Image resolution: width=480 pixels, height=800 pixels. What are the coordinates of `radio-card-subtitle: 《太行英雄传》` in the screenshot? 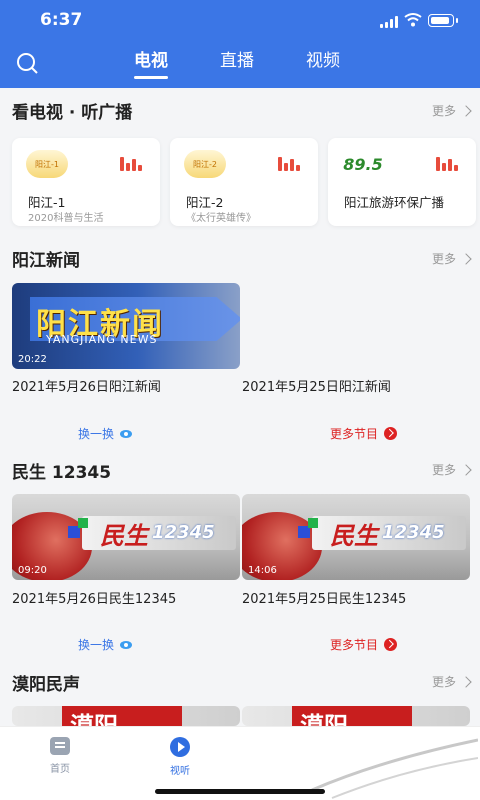 It's located at (221, 218).